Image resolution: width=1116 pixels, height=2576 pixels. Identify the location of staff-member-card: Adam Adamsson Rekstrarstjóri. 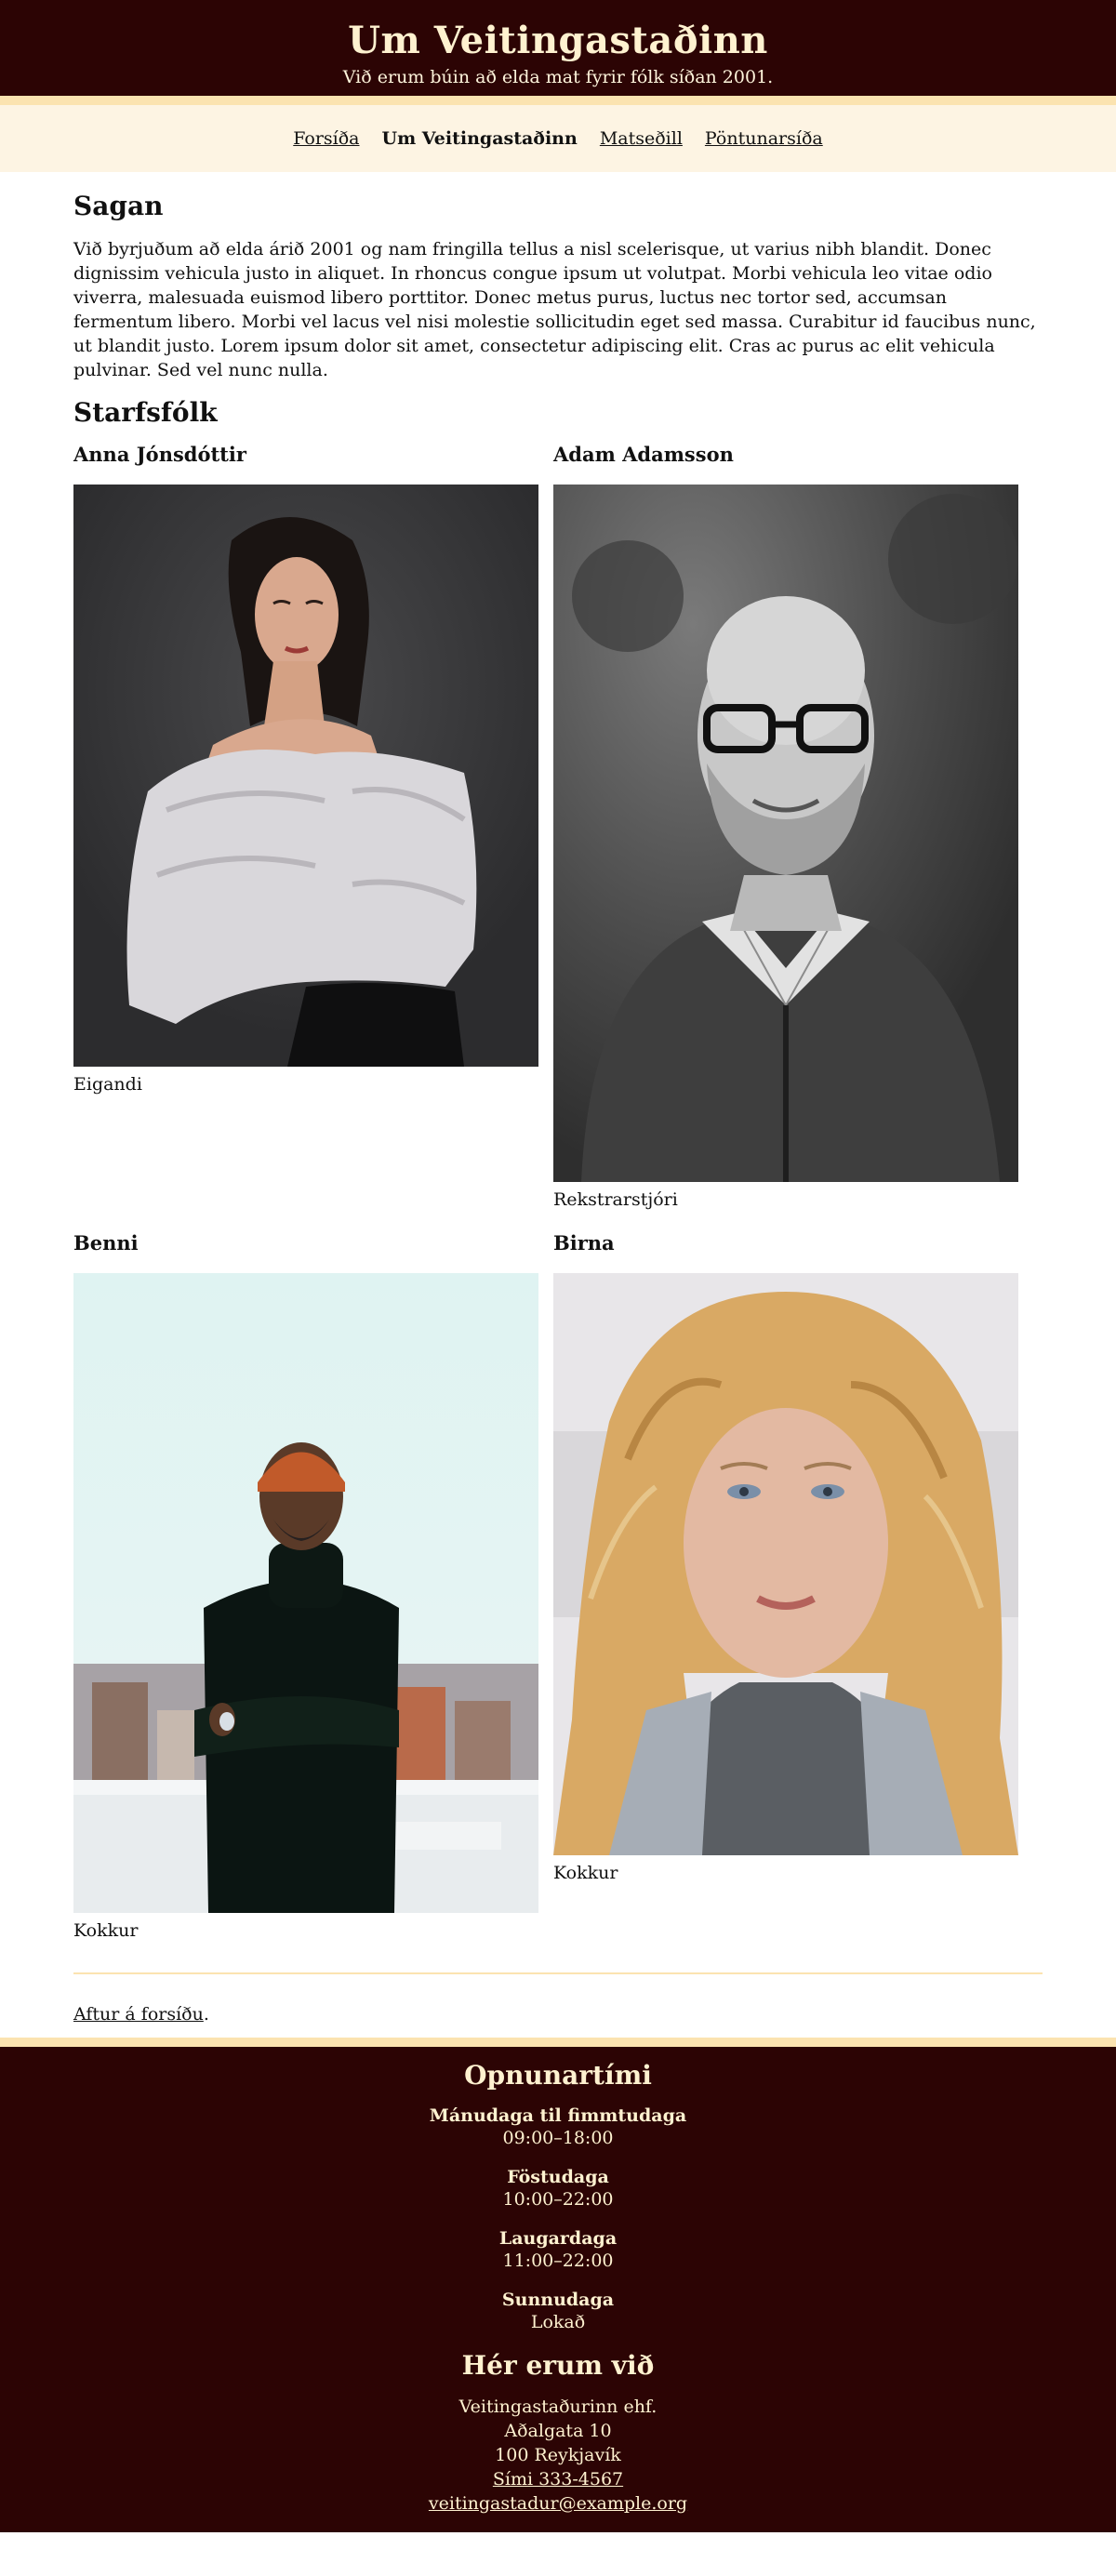
(785, 827).